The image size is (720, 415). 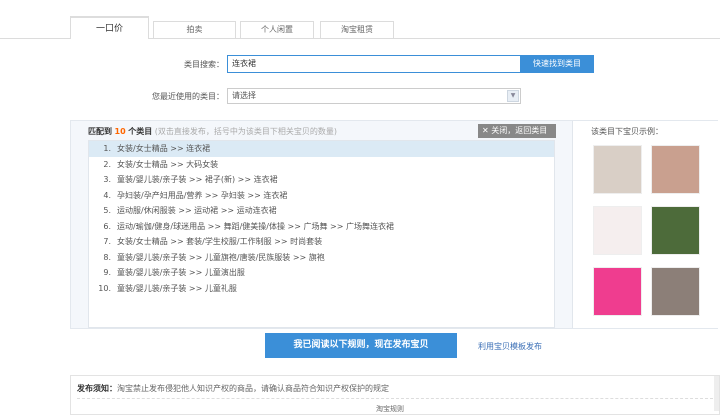 I want to click on category-item: 8. 童装/婴儿装/亲子装 >> 儿童旗袍/唐装/民族服装 >> 旗袍, so click(x=321, y=258).